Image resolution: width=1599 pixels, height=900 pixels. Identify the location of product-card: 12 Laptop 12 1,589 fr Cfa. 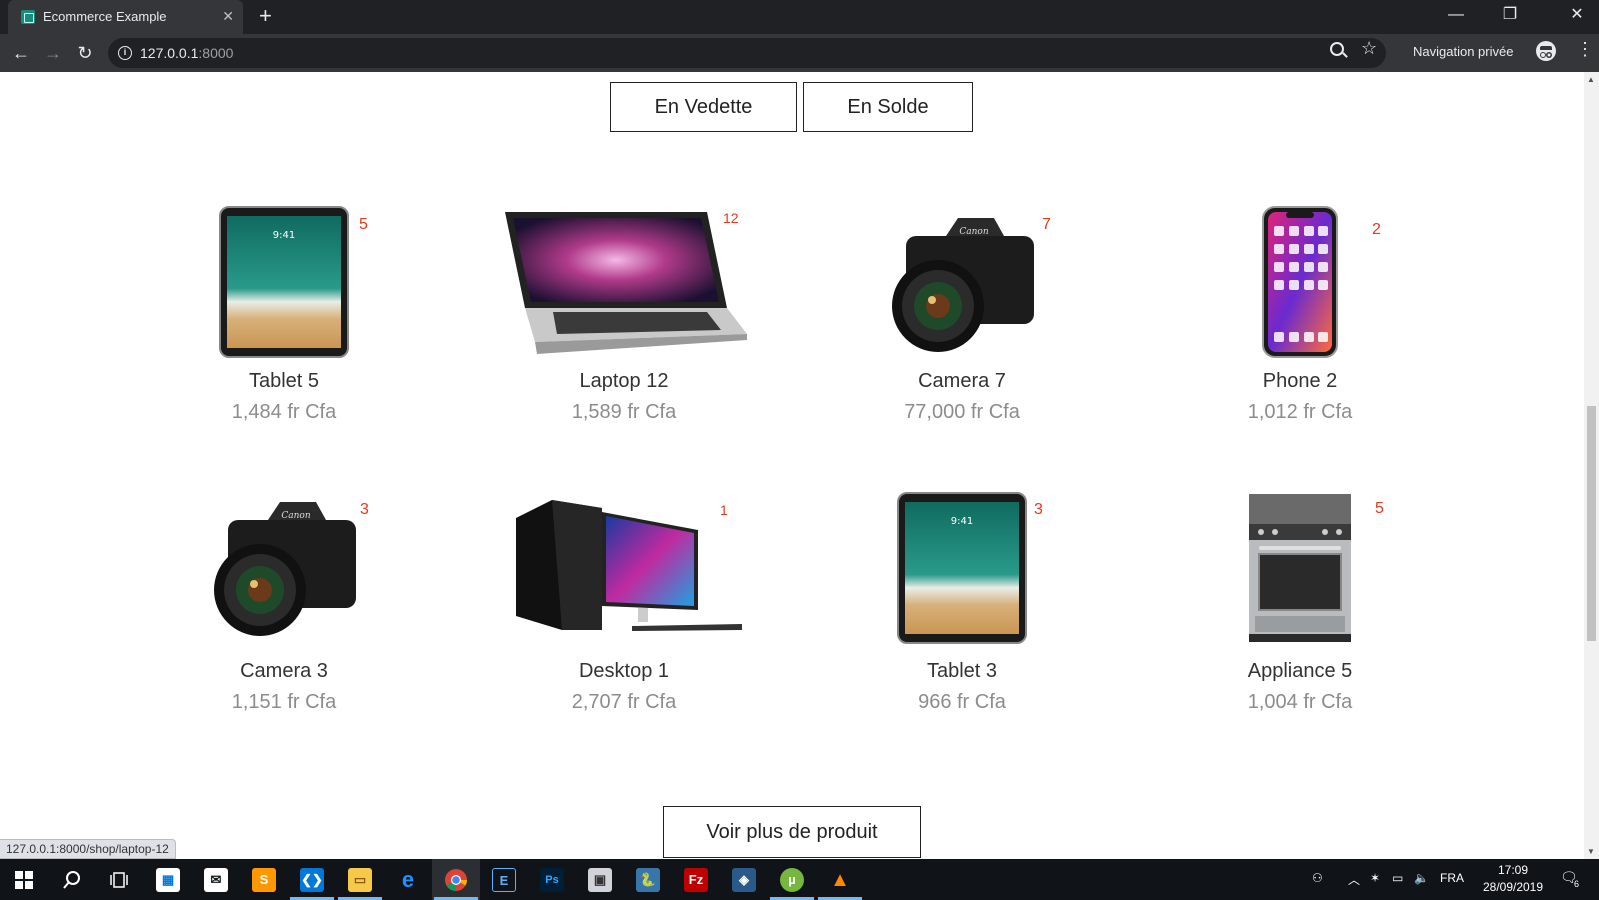
(624, 317).